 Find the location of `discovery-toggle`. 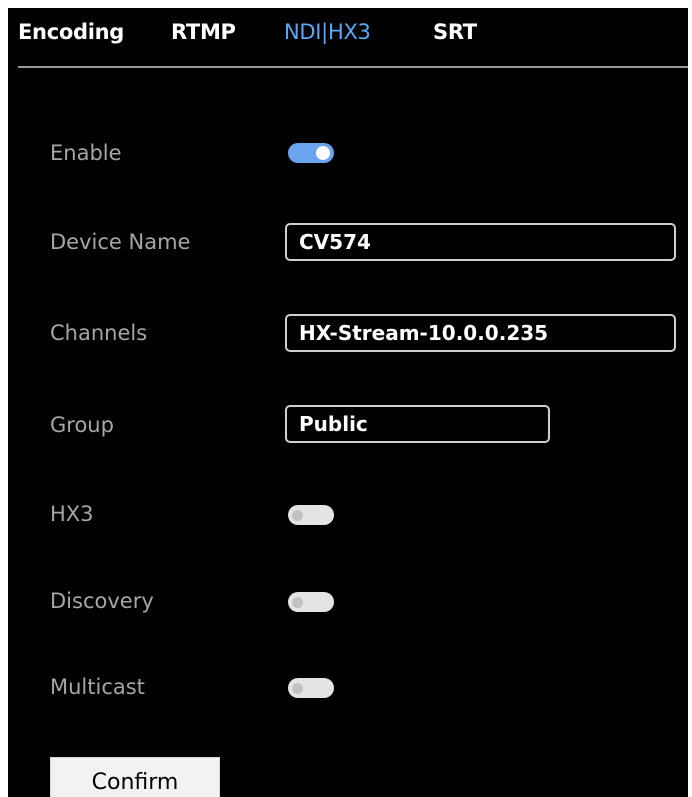

discovery-toggle is located at coordinates (311, 602).